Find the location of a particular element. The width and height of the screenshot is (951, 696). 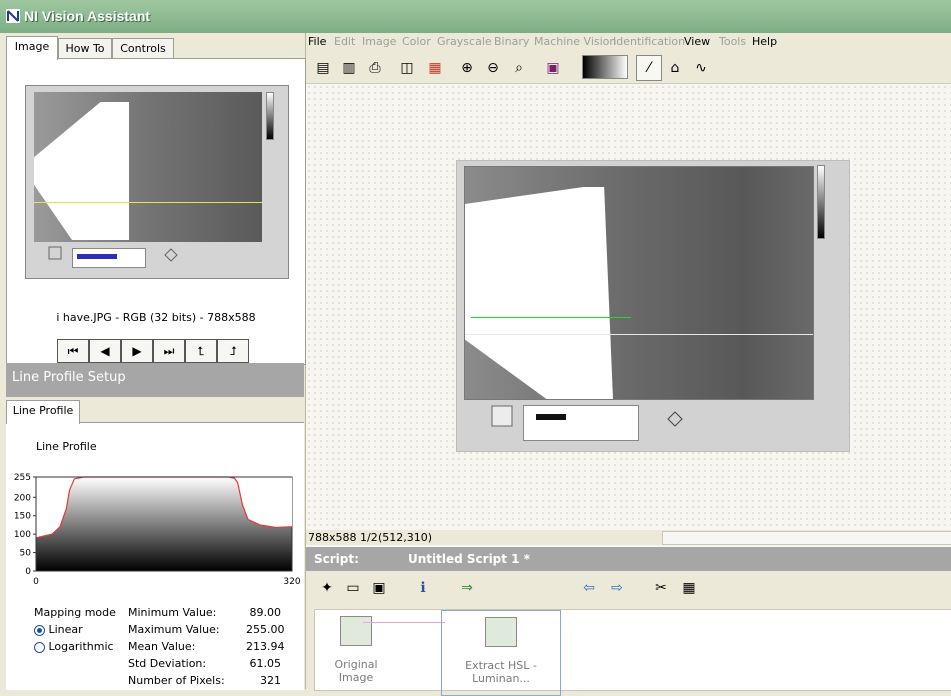

stat-value: 61.05 is located at coordinates (265, 663).